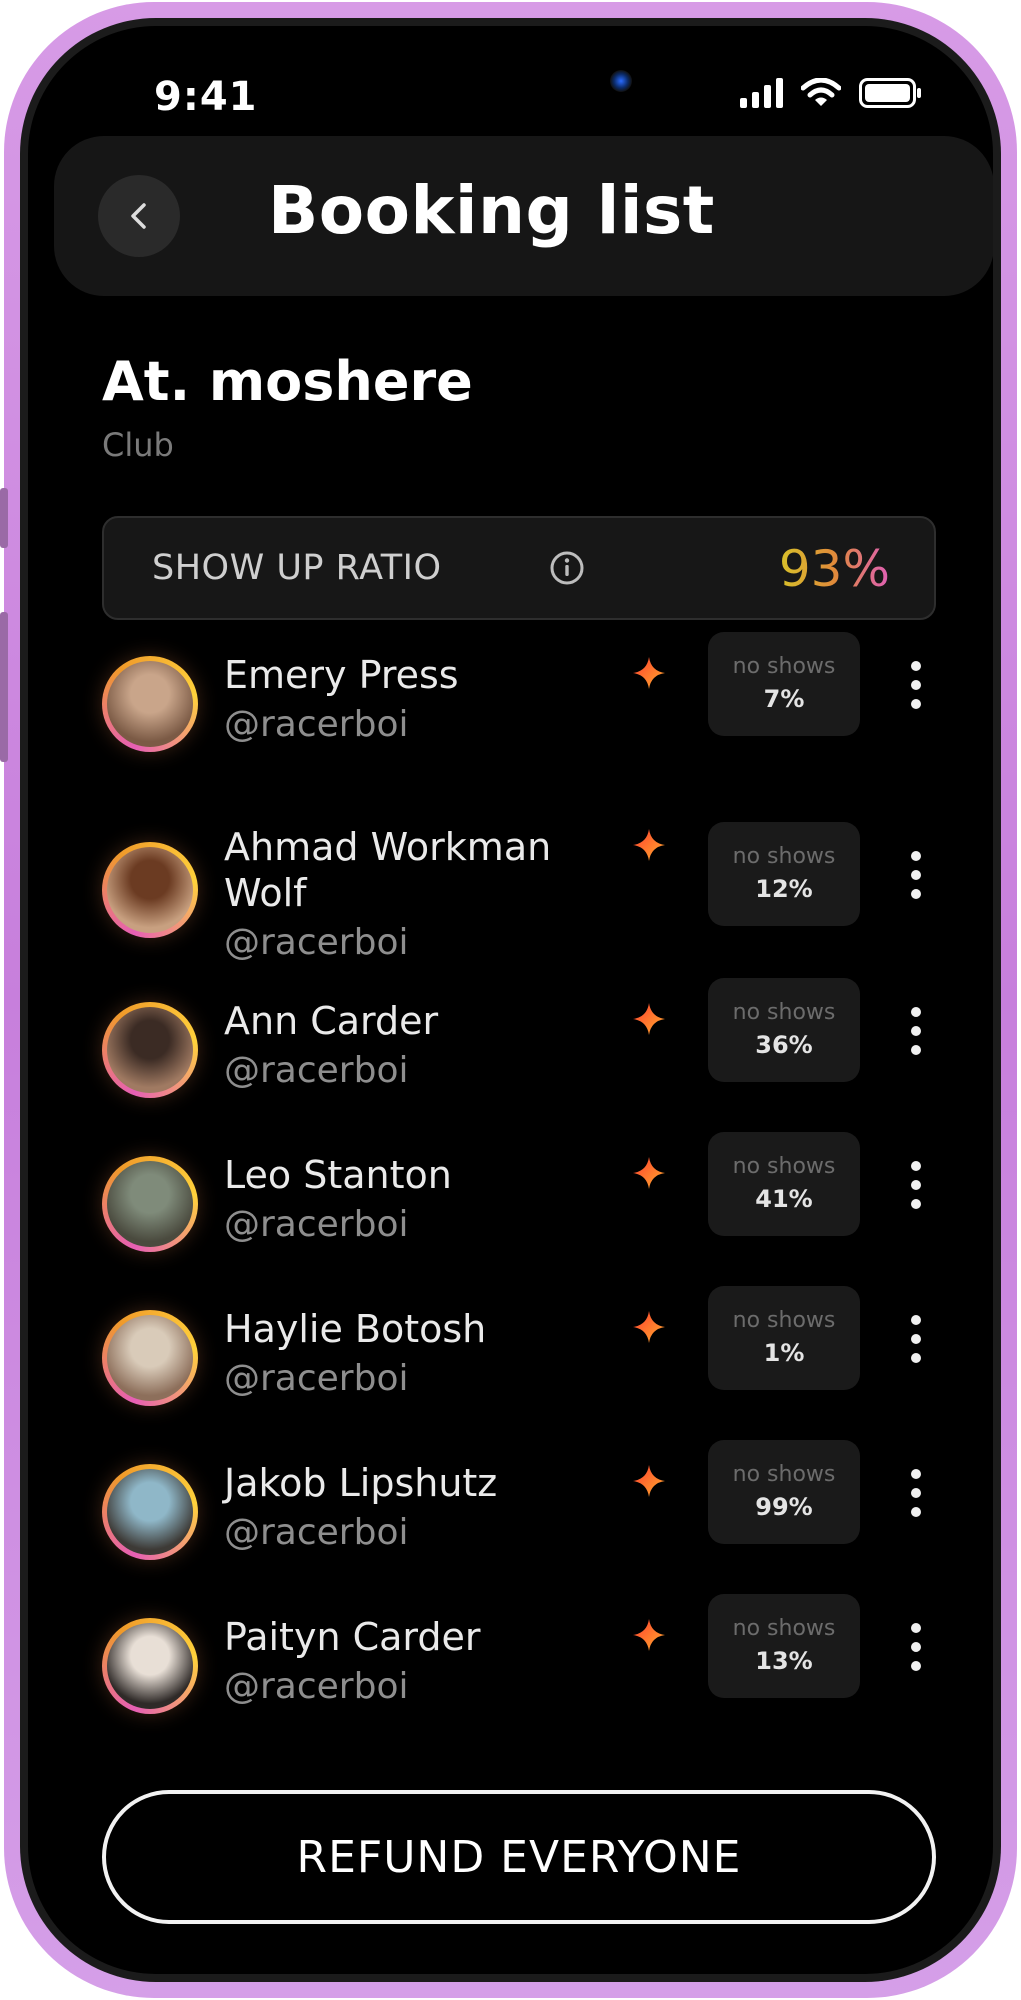 This screenshot has width=1021, height=2000. What do you see at coordinates (761, 93) in the screenshot?
I see `cellular-signal-icon` at bounding box center [761, 93].